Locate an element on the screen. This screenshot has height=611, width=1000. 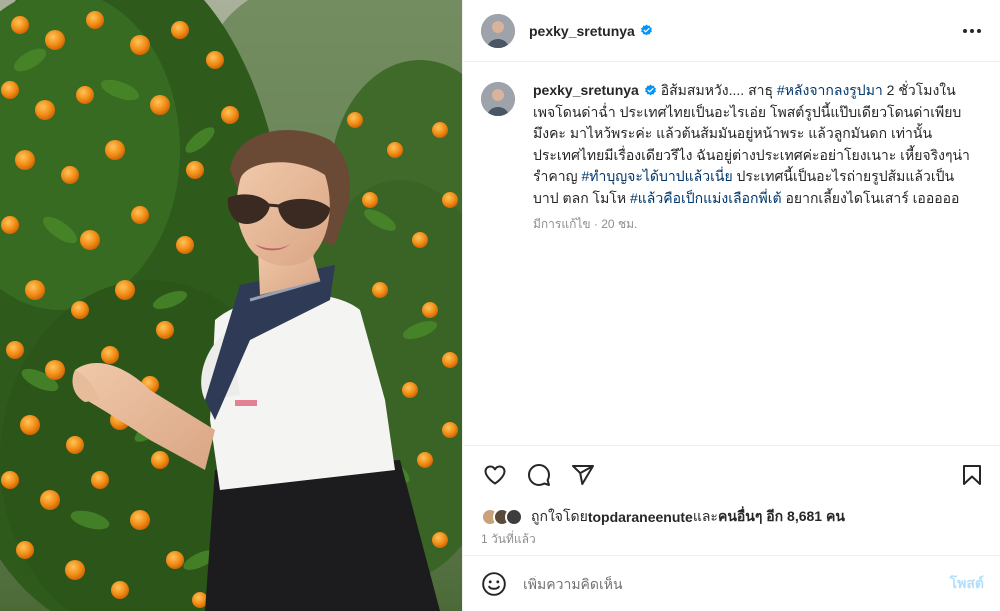
comment-input is located at coordinates (736, 583).